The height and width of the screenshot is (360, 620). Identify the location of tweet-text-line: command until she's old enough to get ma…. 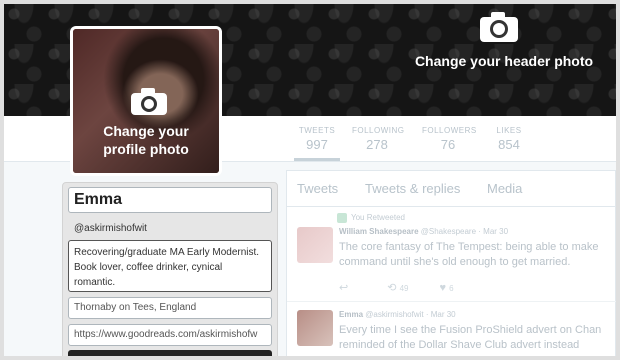
(455, 262).